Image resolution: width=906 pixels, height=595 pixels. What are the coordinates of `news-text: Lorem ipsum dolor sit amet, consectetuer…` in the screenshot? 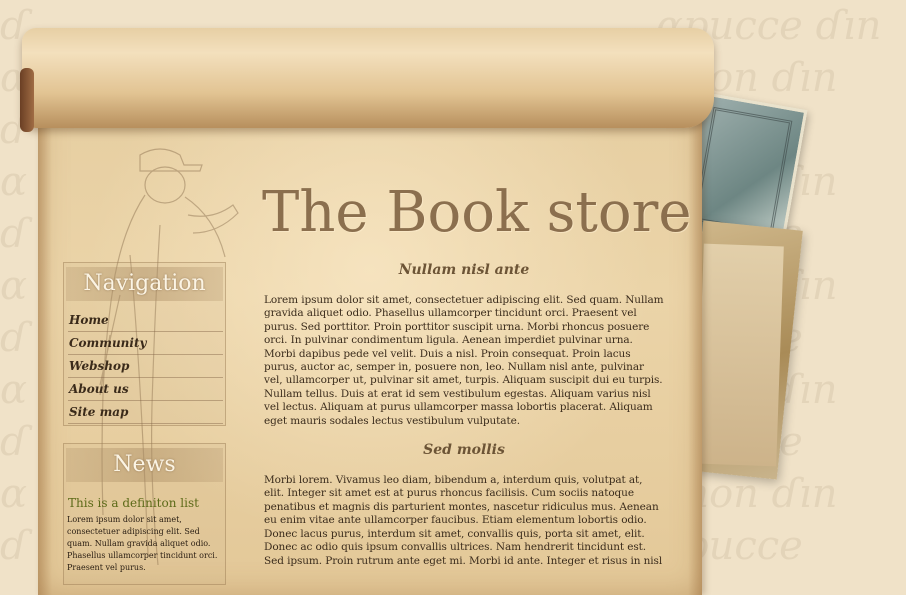 It's located at (142, 543).